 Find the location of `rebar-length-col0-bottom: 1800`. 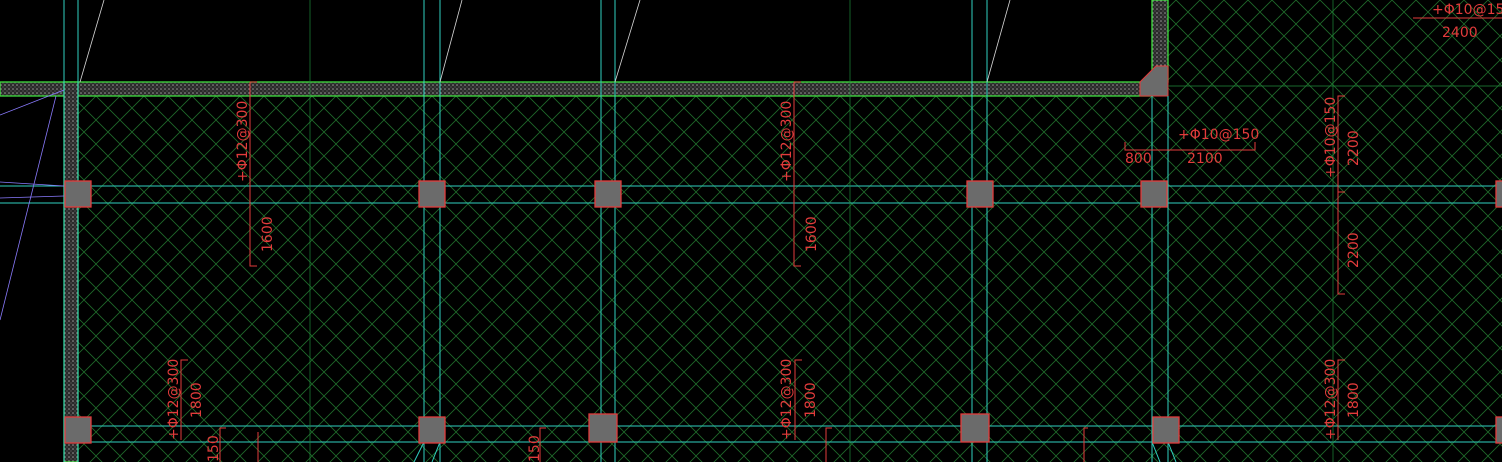

rebar-length-col0-bottom: 1800 is located at coordinates (197, 400).